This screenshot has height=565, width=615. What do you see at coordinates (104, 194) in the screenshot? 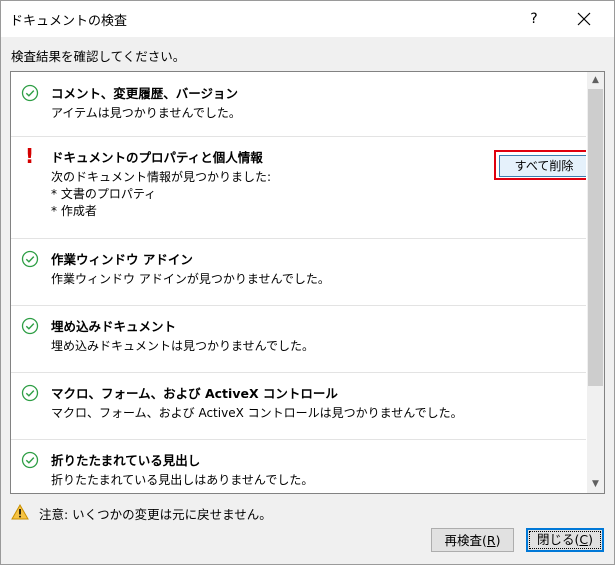
I see `result-line: * 文書のプロパティ` at bounding box center [104, 194].